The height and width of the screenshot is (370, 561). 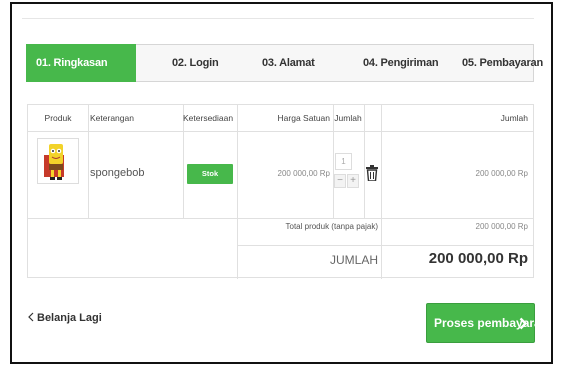 What do you see at coordinates (348, 118) in the screenshot?
I see `col-header-quantity: Jumlah` at bounding box center [348, 118].